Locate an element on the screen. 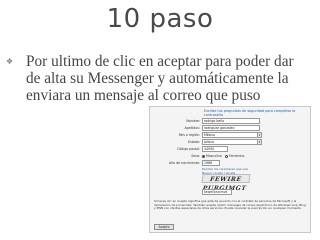  last-name-row: Apellidos: rodriguez gonzalez is located at coordinates (230, 128).